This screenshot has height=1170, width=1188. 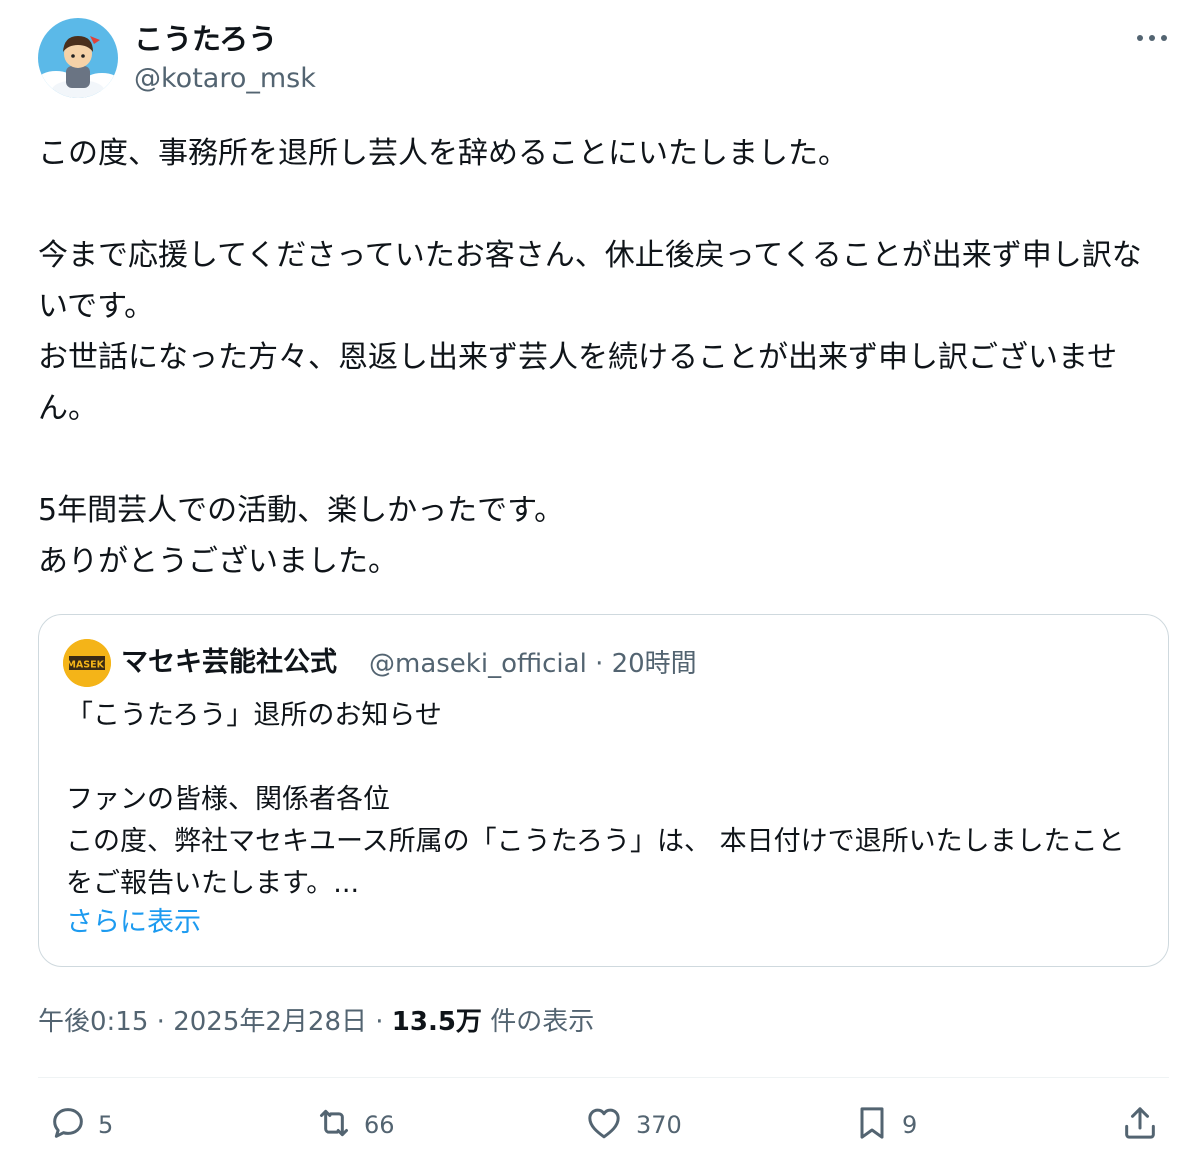 What do you see at coordinates (603, 1077) in the screenshot?
I see `divider` at bounding box center [603, 1077].